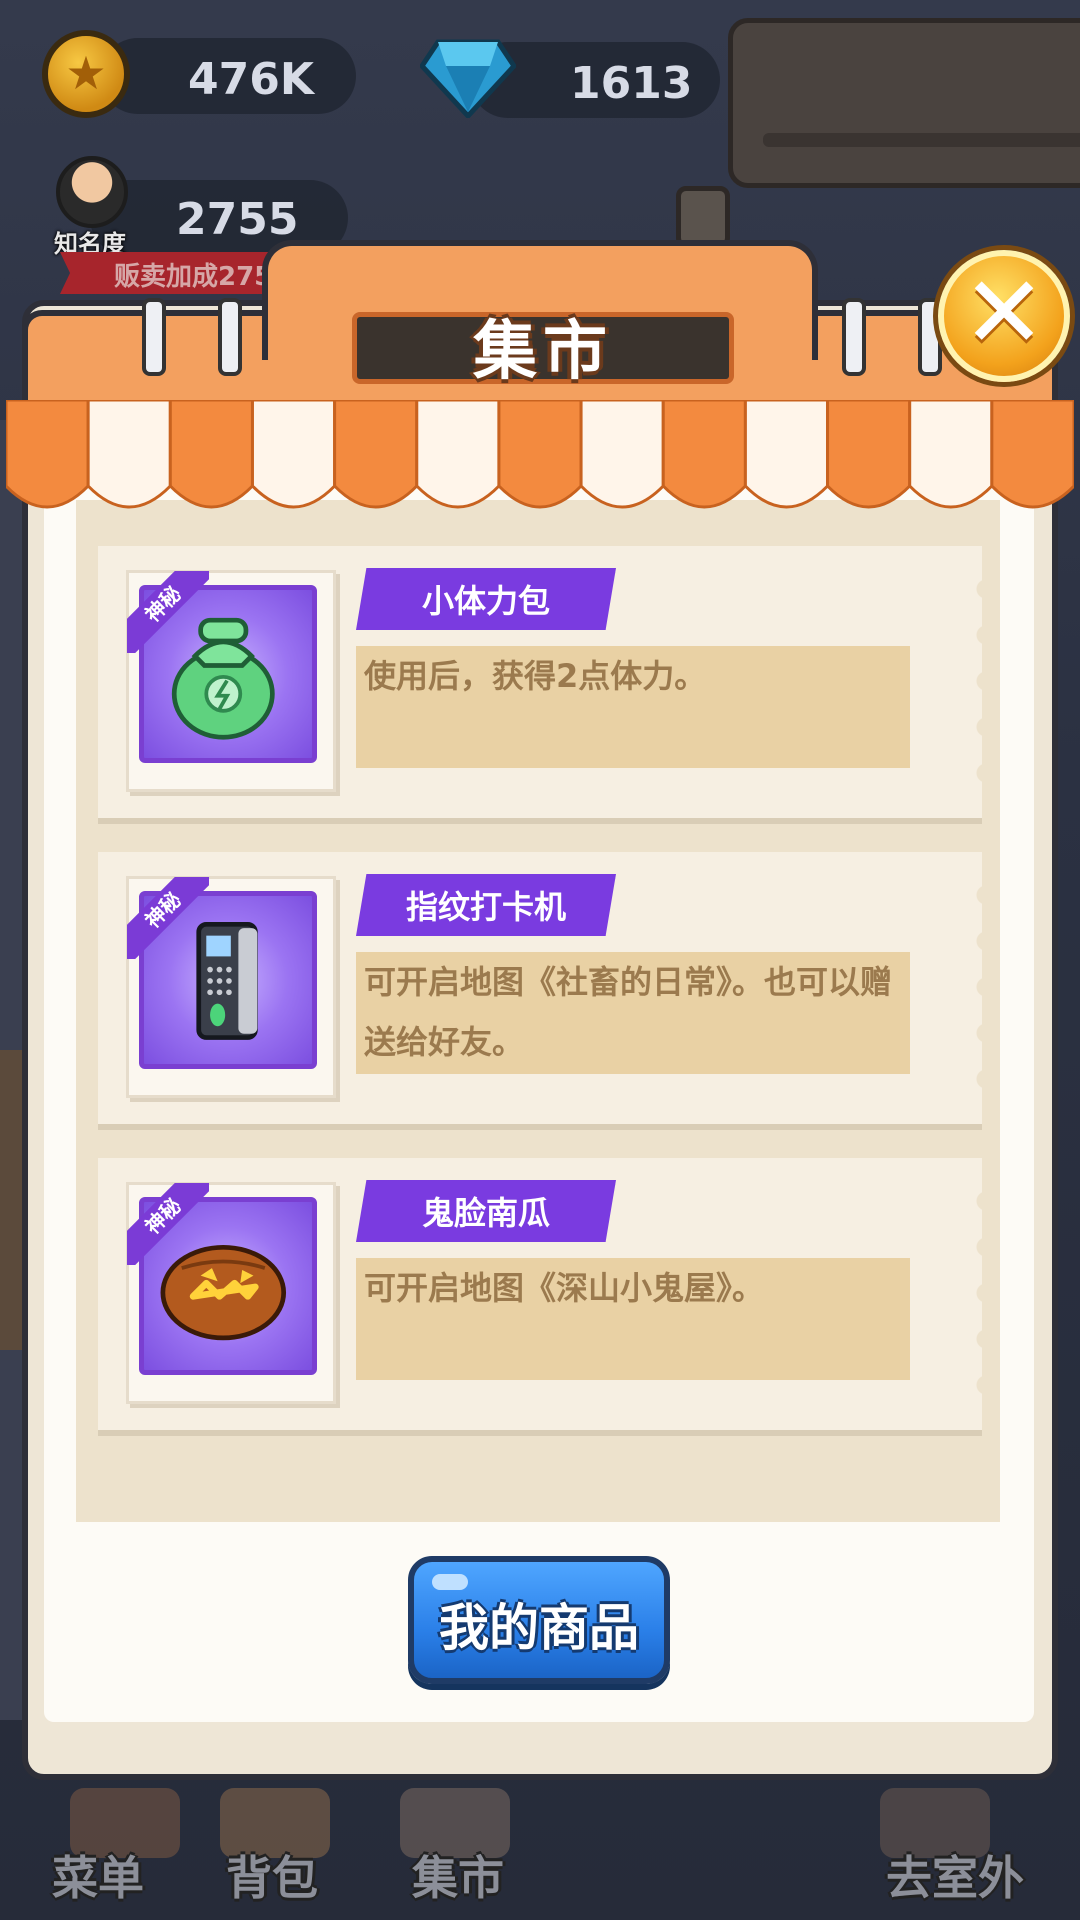 Image resolution: width=1080 pixels, height=1920 pixels. I want to click on my-goods-button: 我的商品, so click(539, 1620).